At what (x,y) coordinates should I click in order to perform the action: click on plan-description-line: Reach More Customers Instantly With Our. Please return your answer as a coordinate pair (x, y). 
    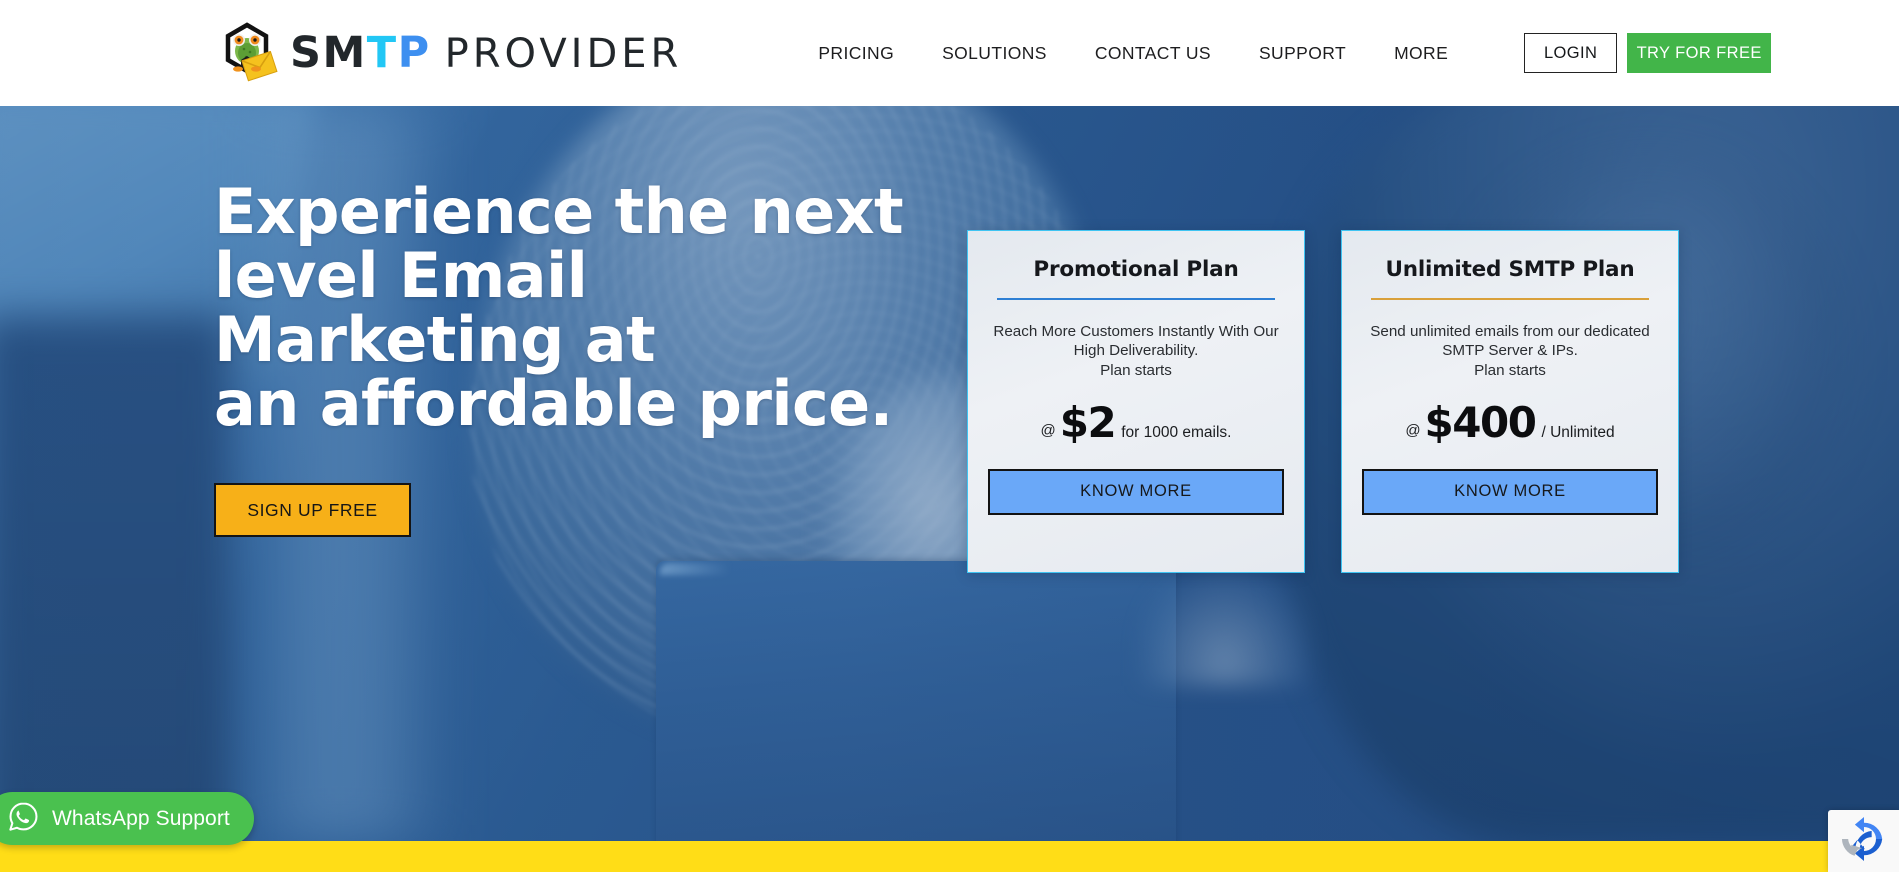
    Looking at the image, I should click on (1136, 331).